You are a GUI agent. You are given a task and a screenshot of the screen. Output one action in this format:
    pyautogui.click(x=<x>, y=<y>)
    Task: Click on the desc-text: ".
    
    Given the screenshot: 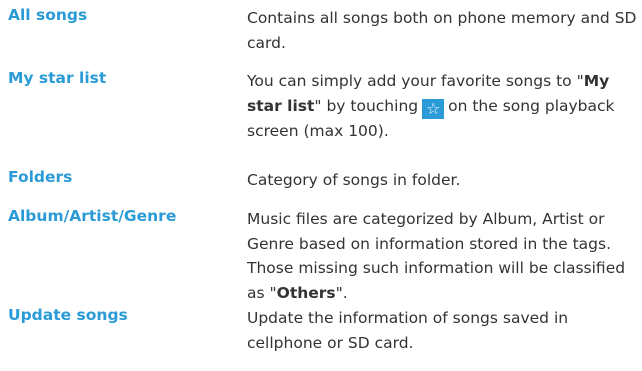 What is the action you would take?
    pyautogui.click(x=341, y=292)
    